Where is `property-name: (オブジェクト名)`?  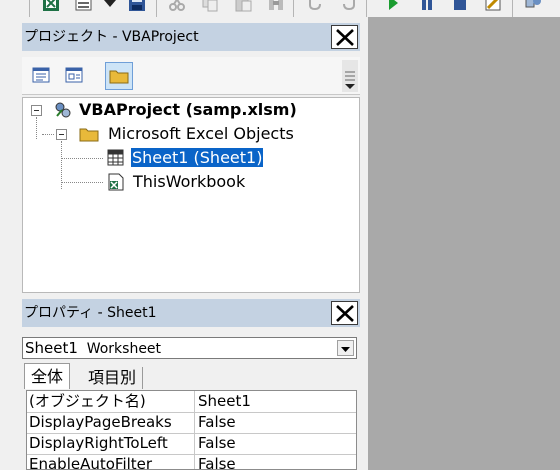
property-name: (オブジェクト名) is located at coordinates (87, 401).